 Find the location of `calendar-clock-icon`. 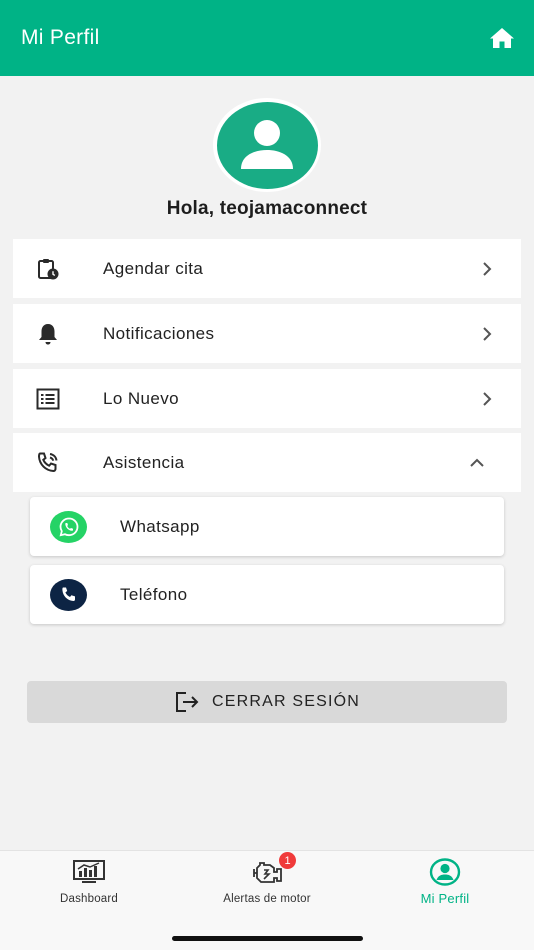

calendar-clock-icon is located at coordinates (48, 269).